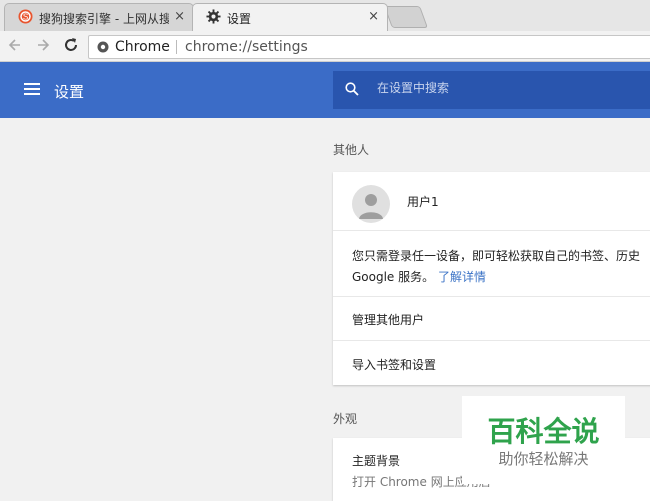 This screenshot has height=501, width=650. What do you see at coordinates (491, 201) in the screenshot?
I see `user-row: 用户1` at bounding box center [491, 201].